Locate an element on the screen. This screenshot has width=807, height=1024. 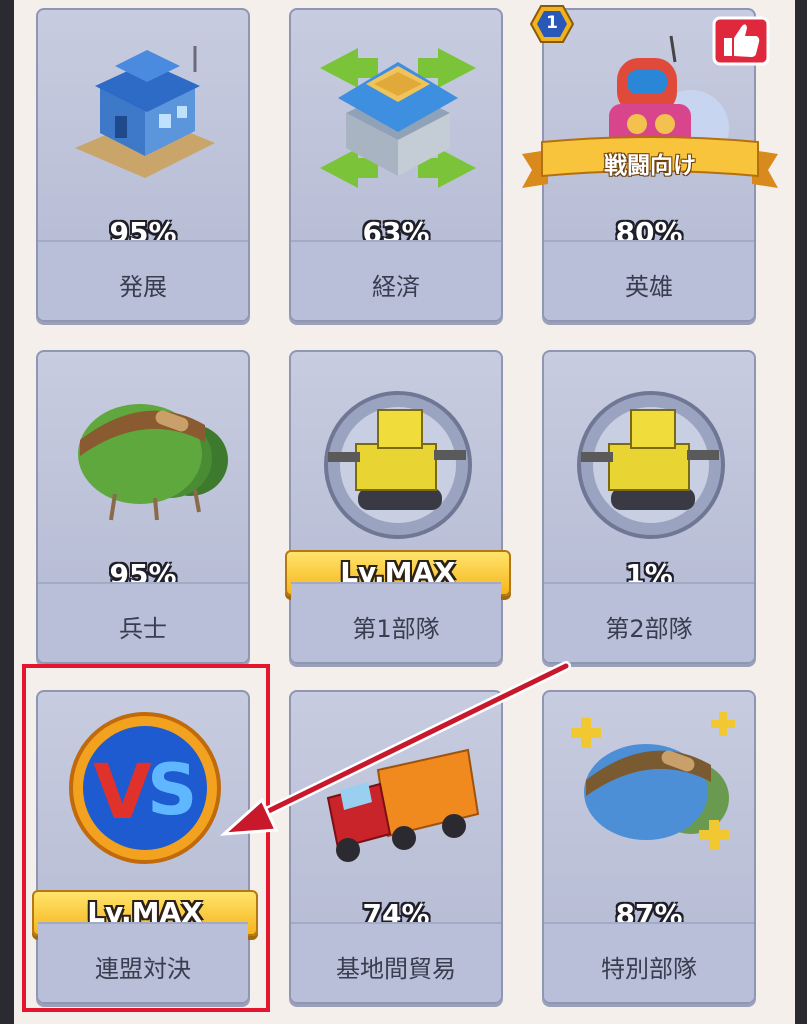
screen-frame-right is located at coordinates (801, 512).